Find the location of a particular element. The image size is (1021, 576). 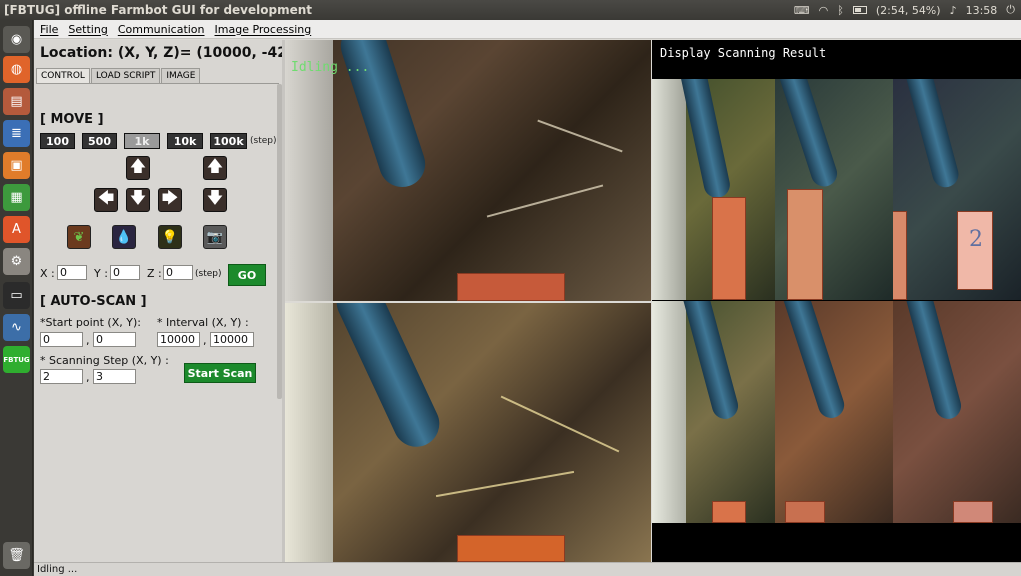

light-bulb-icon: 💡 is located at coordinates (170, 237).